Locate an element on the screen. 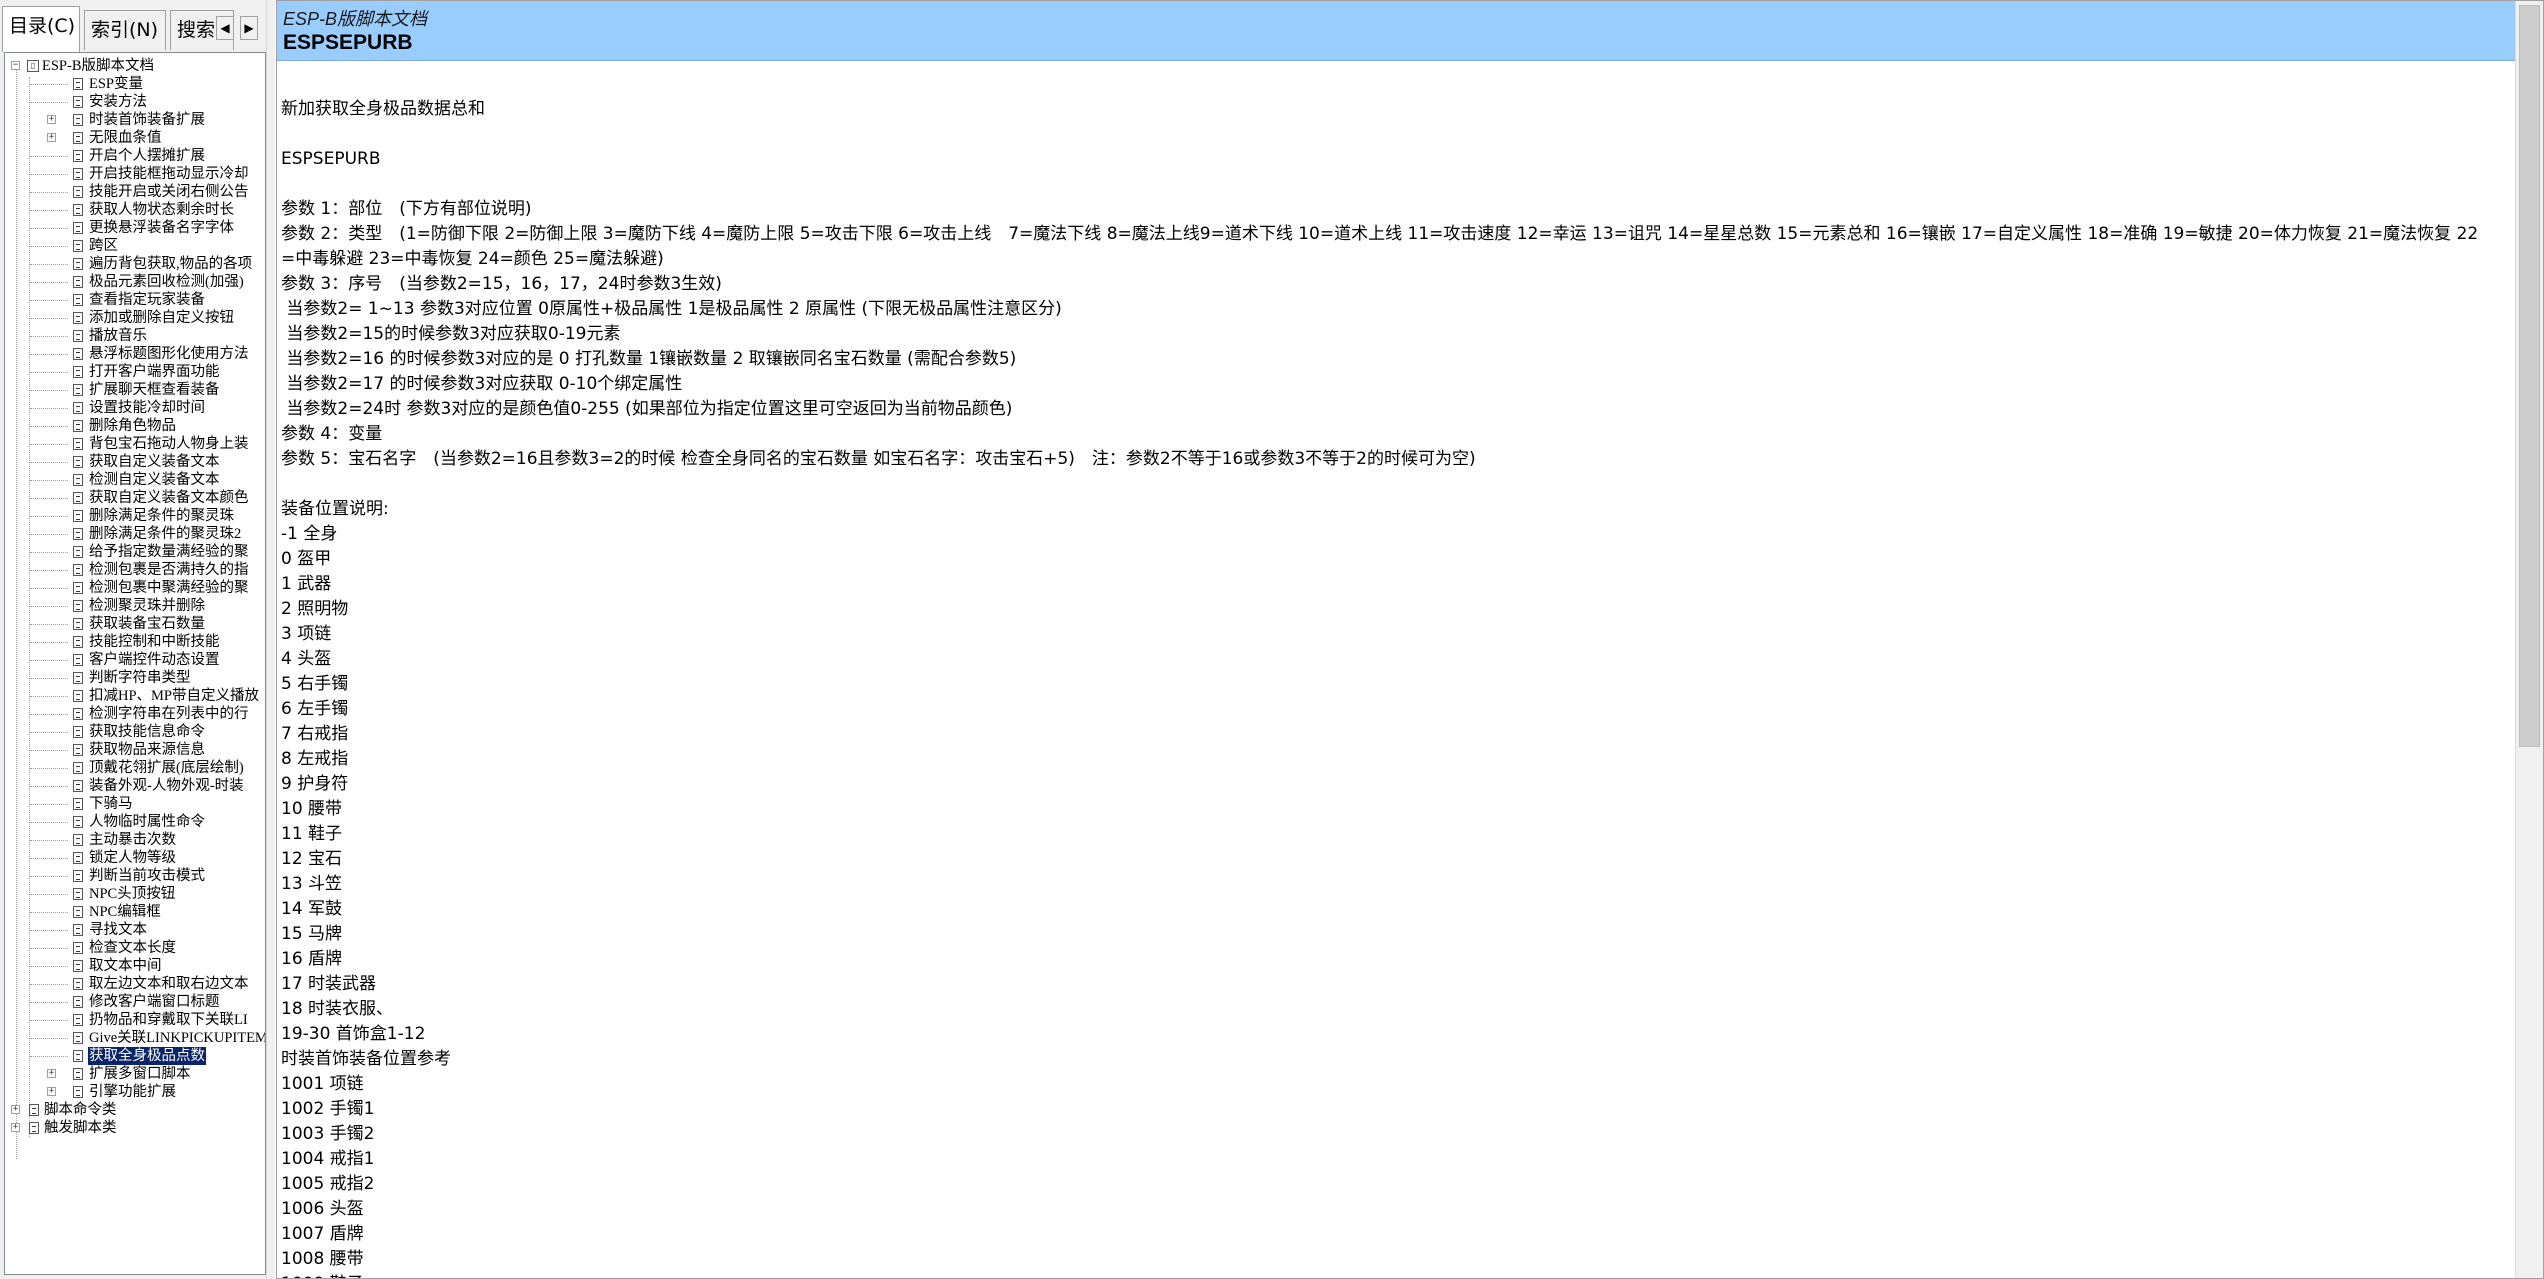  tree-item: 检测聚灵珠并删除 is located at coordinates (135, 606).